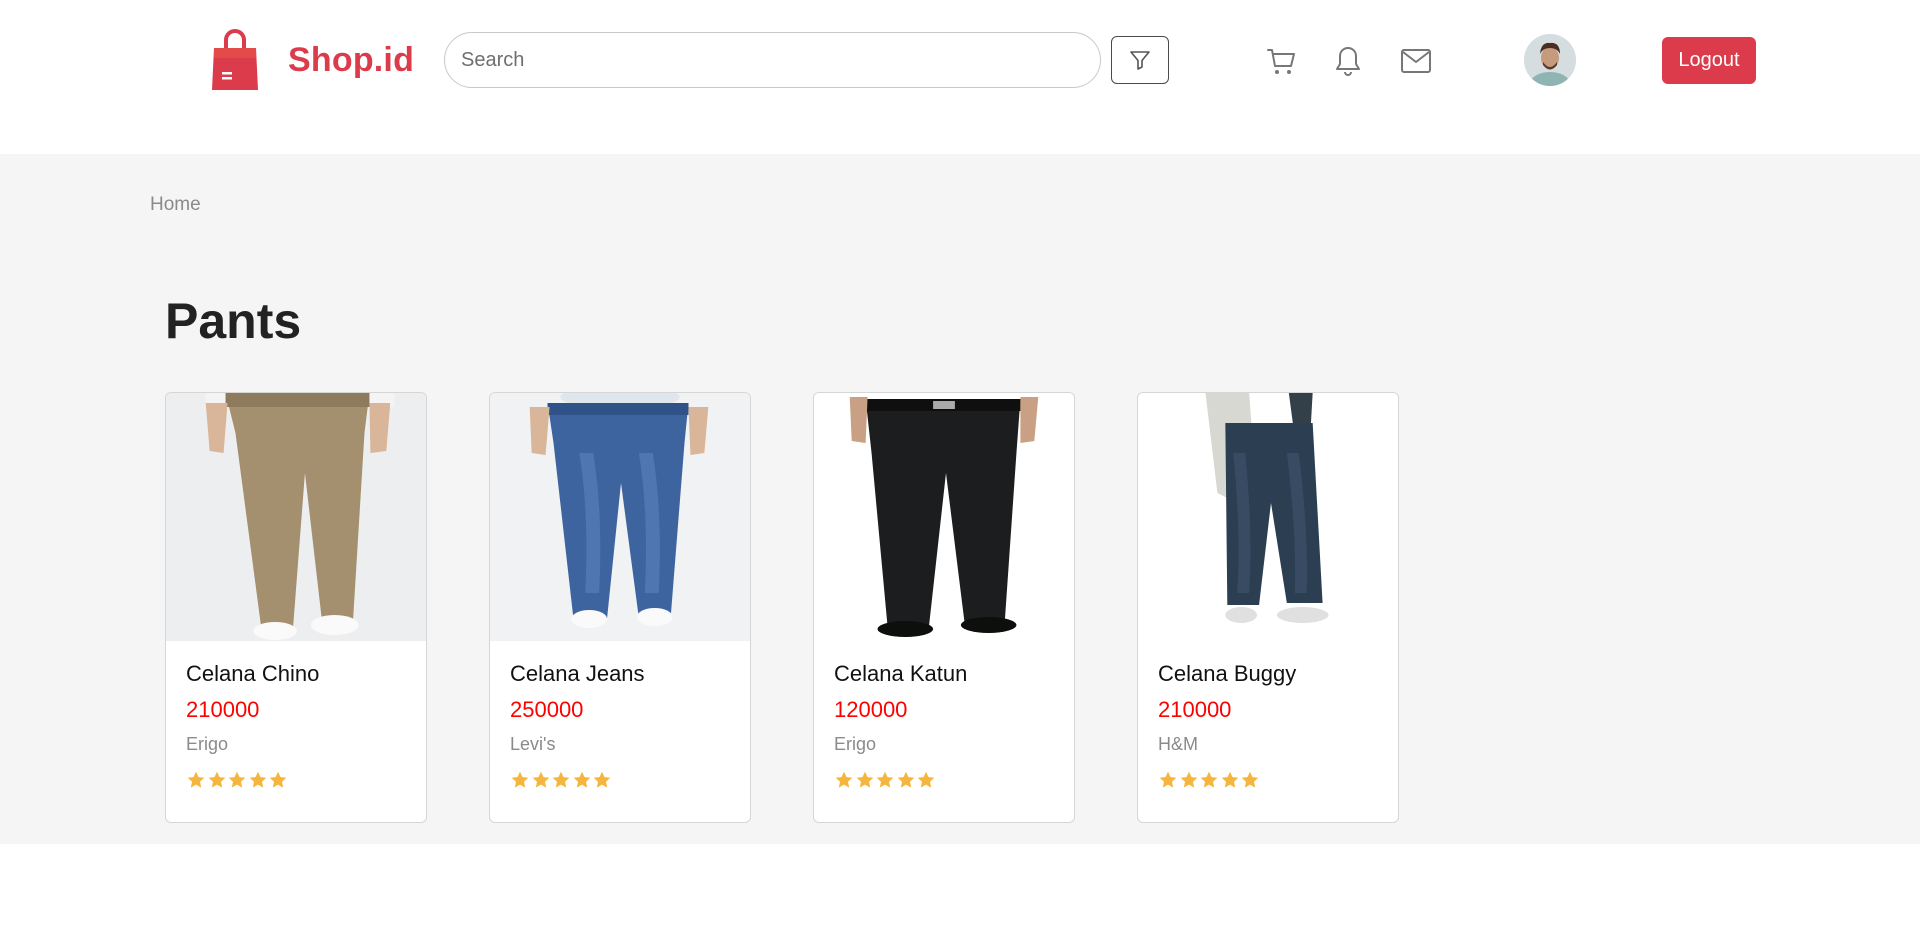  What do you see at coordinates (233, 321) in the screenshot?
I see `page-title: Pants` at bounding box center [233, 321].